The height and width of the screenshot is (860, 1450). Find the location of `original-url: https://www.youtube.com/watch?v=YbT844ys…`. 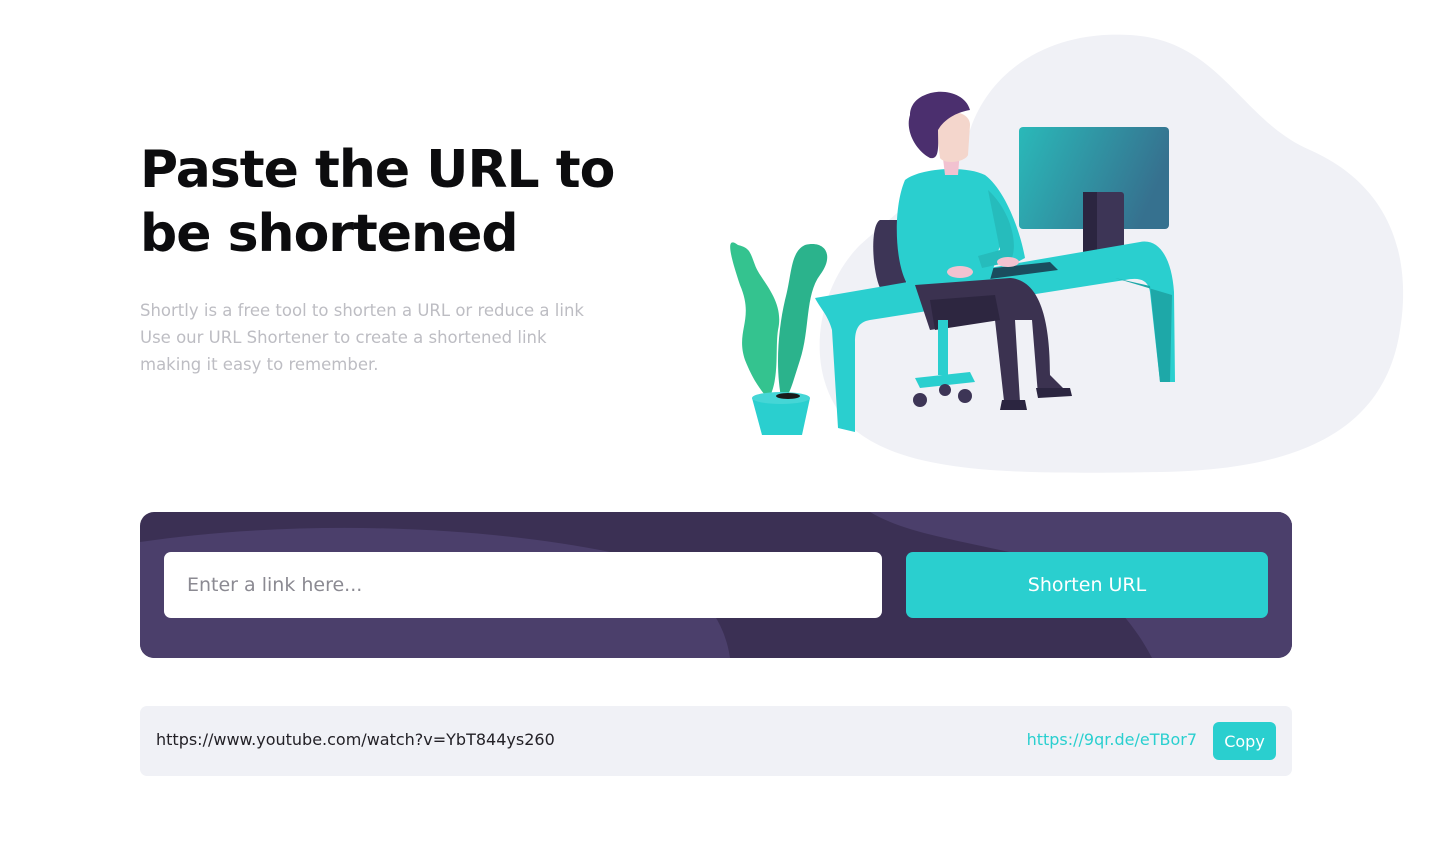

original-url: https://www.youtube.com/watch?v=YbT844ys… is located at coordinates (355, 739).